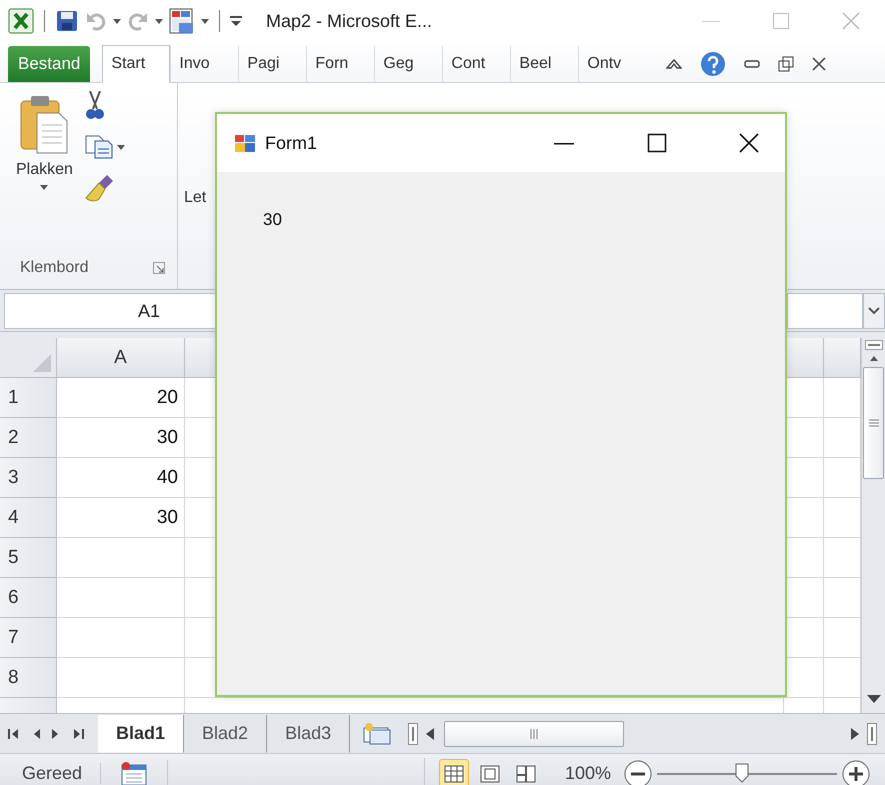 This screenshot has width=885, height=785. Describe the element at coordinates (544, 64) in the screenshot. I see `ribbon-tab: Beel` at that location.